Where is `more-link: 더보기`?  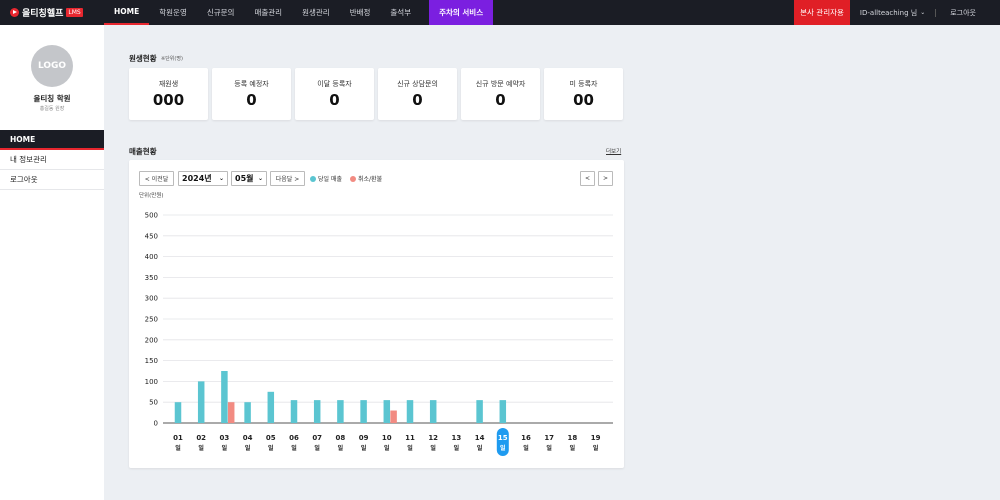 more-link: 더보기 is located at coordinates (613, 151).